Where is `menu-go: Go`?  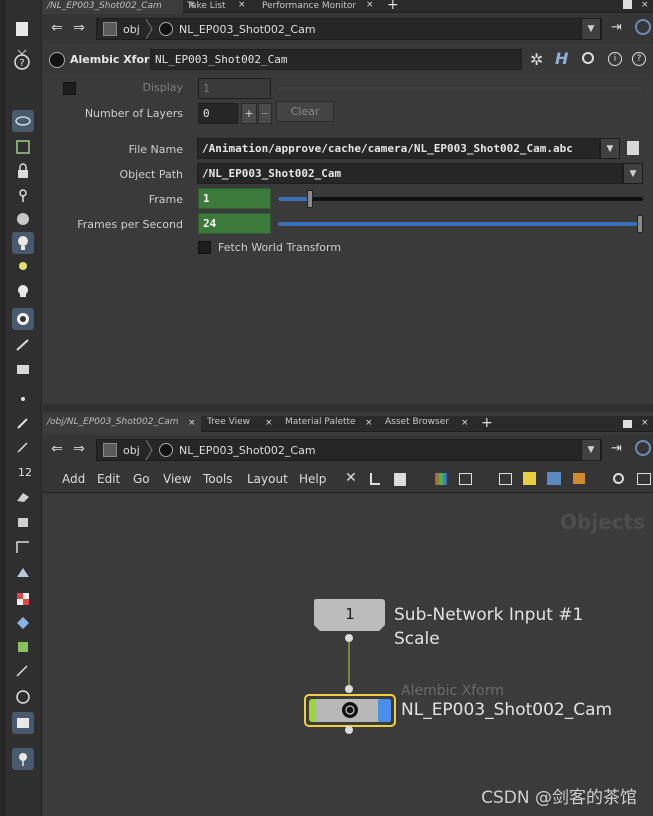
menu-go: Go is located at coordinates (141, 479).